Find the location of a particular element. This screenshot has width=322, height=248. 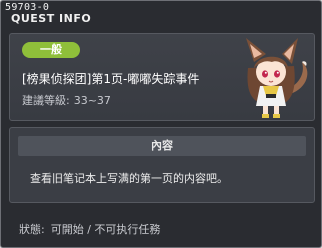

status-value: 可開始 / 不可执行任務 is located at coordinates (105, 229).